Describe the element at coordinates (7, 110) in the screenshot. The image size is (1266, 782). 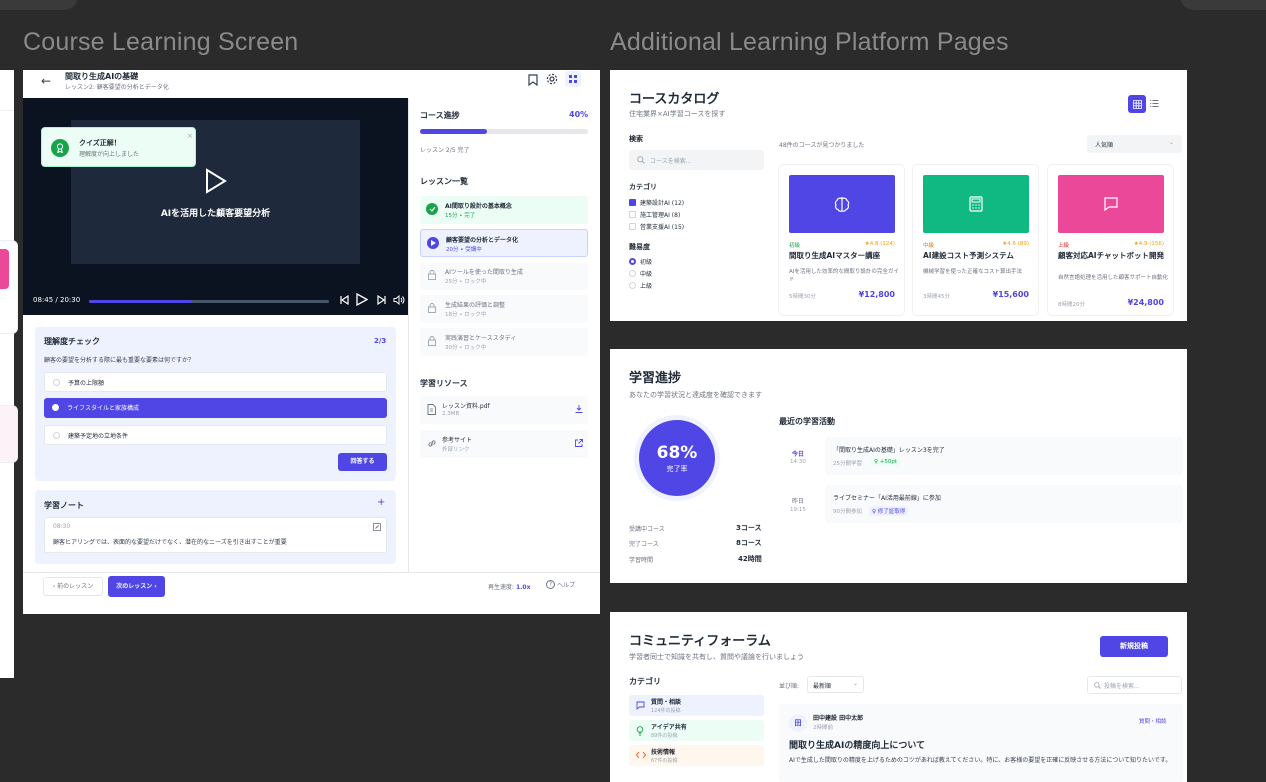
I see `partial-frame-divider` at that location.